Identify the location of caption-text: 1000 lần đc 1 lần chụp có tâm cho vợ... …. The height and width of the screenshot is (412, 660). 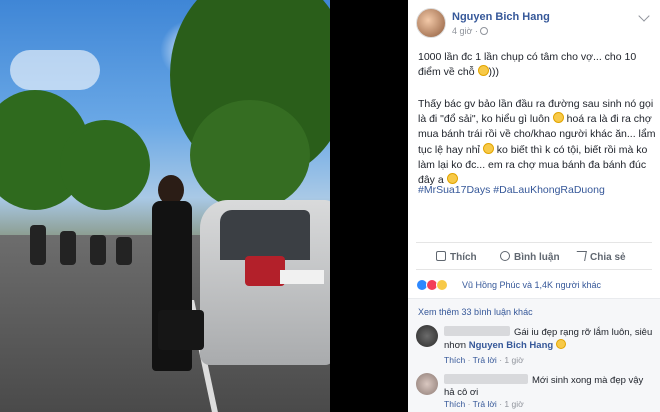
(527, 64).